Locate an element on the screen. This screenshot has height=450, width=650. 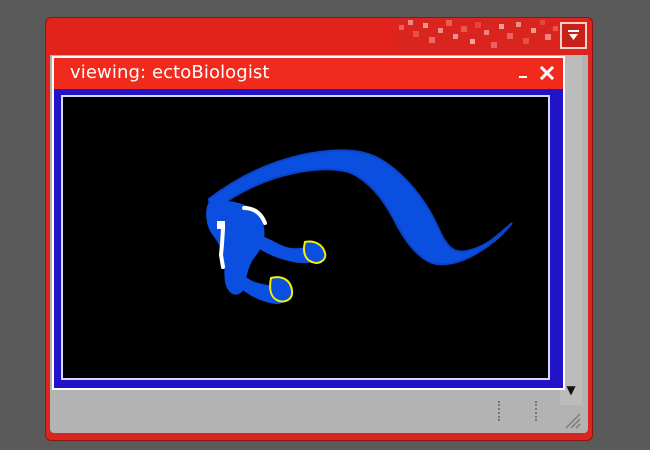
pixel-noise-decoration is located at coordinates (480, 36).